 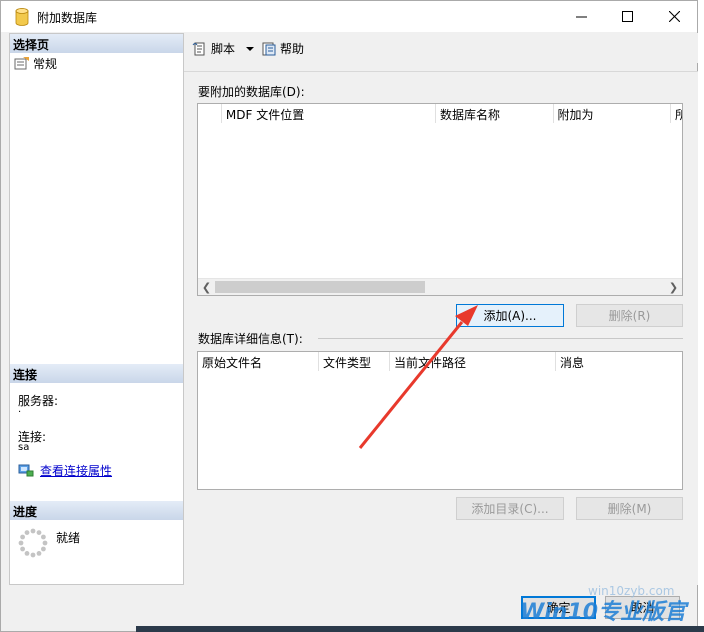 I want to click on server-label: 服务器:, so click(x=38, y=401).